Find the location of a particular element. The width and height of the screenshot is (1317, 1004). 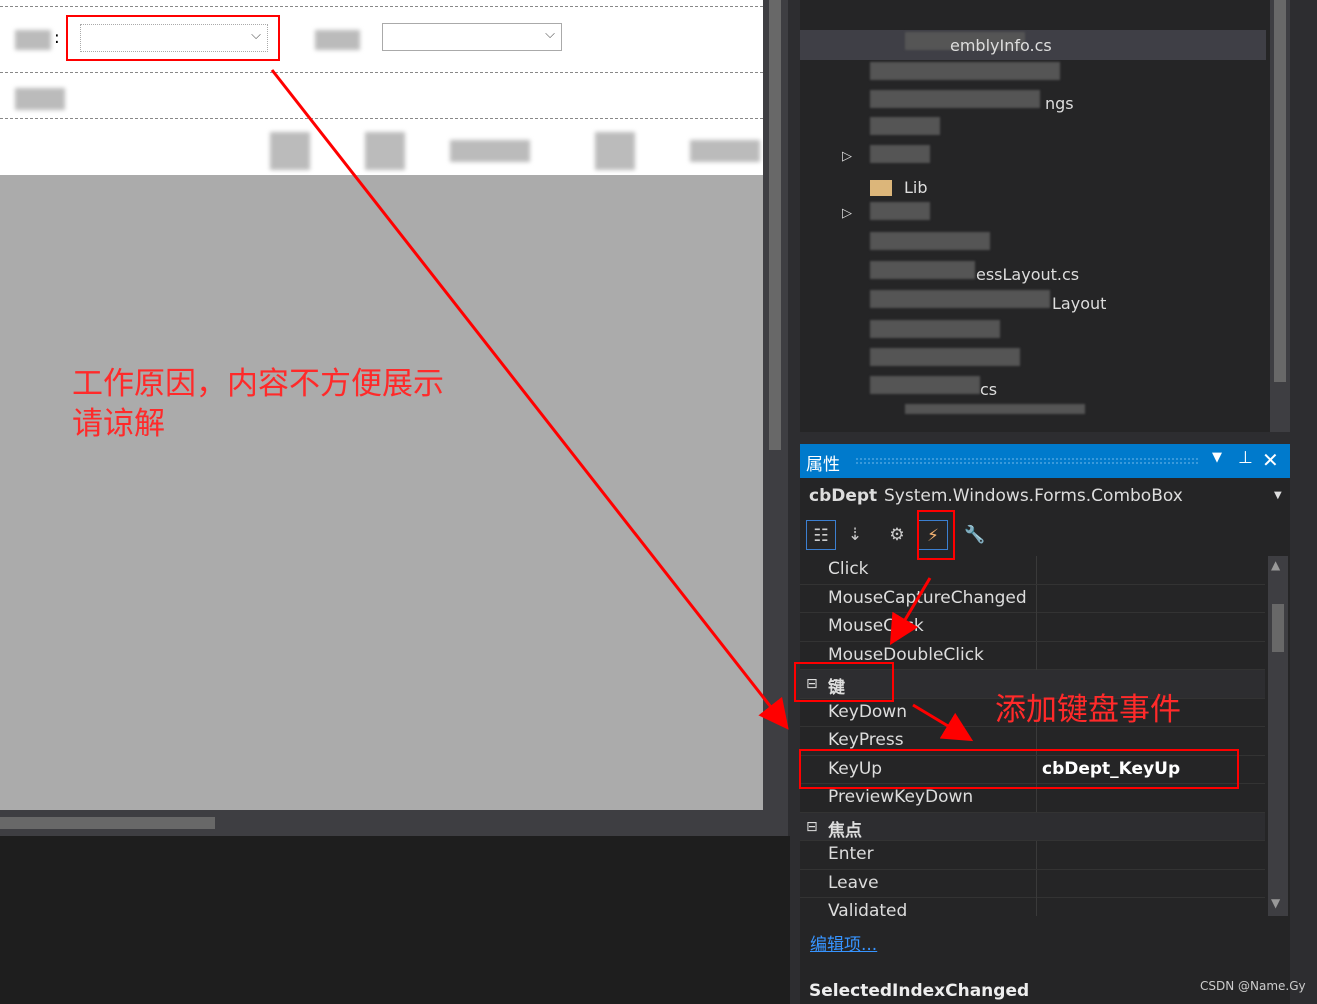

arrow-events-to-key is located at coordinates (910, 611).